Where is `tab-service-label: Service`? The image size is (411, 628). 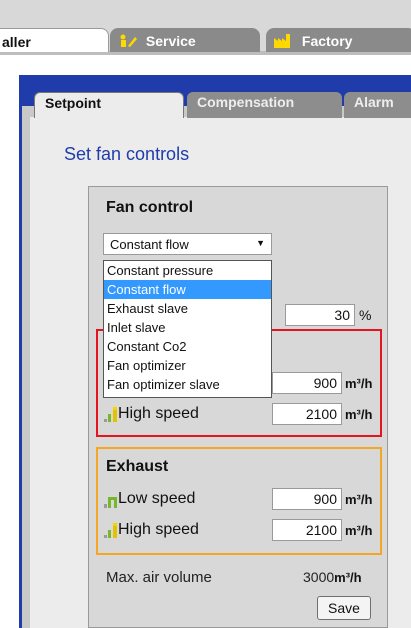 tab-service-label: Service is located at coordinates (170, 41).